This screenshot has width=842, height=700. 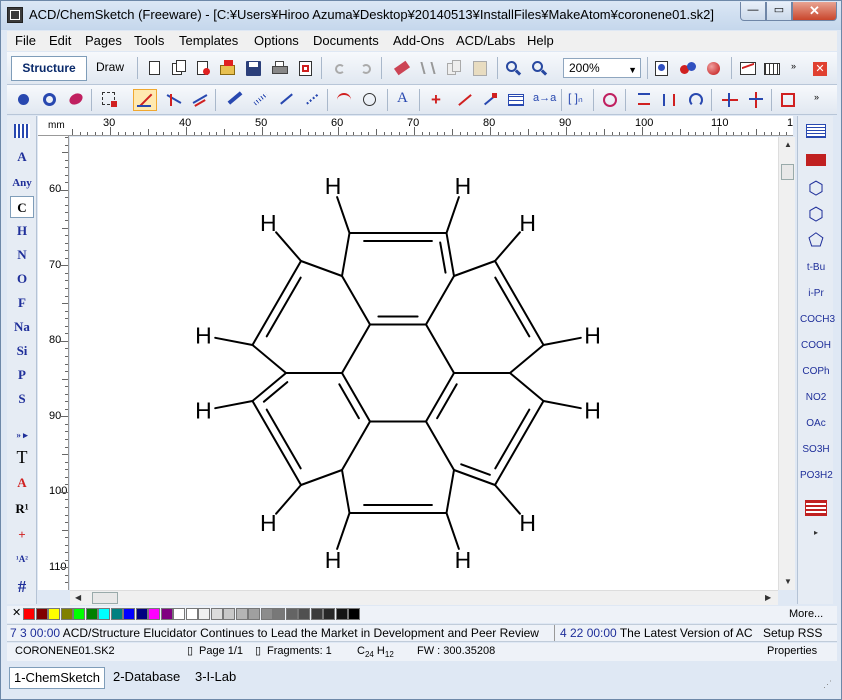 I want to click on menu-add-ons: Add-Ons, so click(x=418, y=40).